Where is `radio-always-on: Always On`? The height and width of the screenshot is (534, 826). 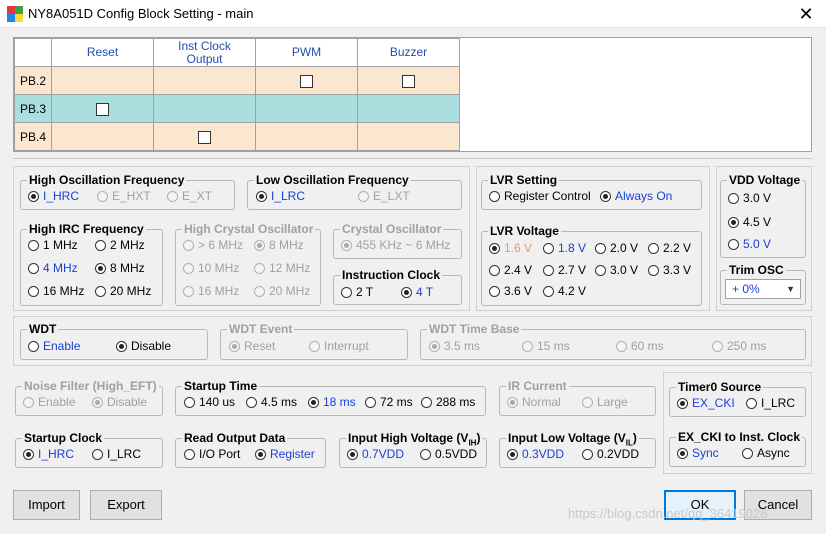
radio-always-on: Always On is located at coordinates (636, 196).